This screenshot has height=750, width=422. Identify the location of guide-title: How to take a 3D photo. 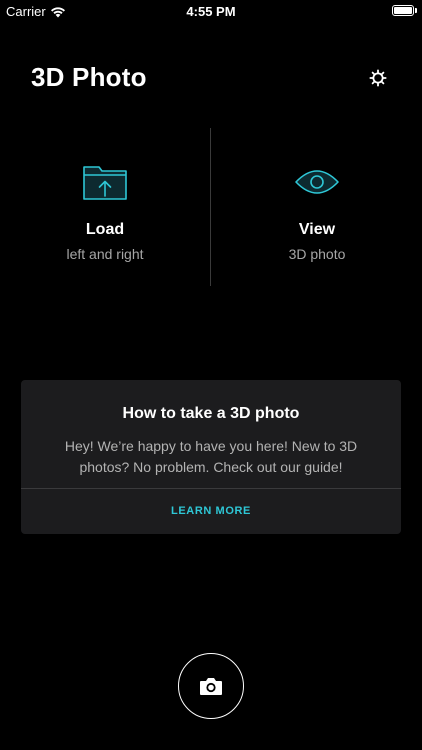
(211, 413).